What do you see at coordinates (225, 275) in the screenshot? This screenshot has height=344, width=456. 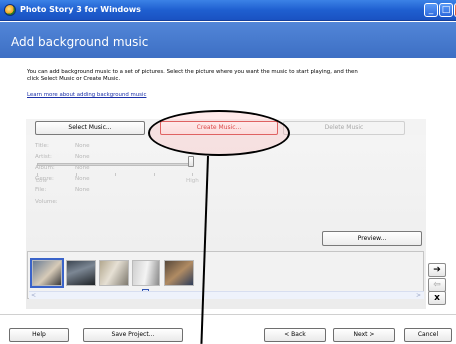 I see `filmstrip: < >` at bounding box center [225, 275].